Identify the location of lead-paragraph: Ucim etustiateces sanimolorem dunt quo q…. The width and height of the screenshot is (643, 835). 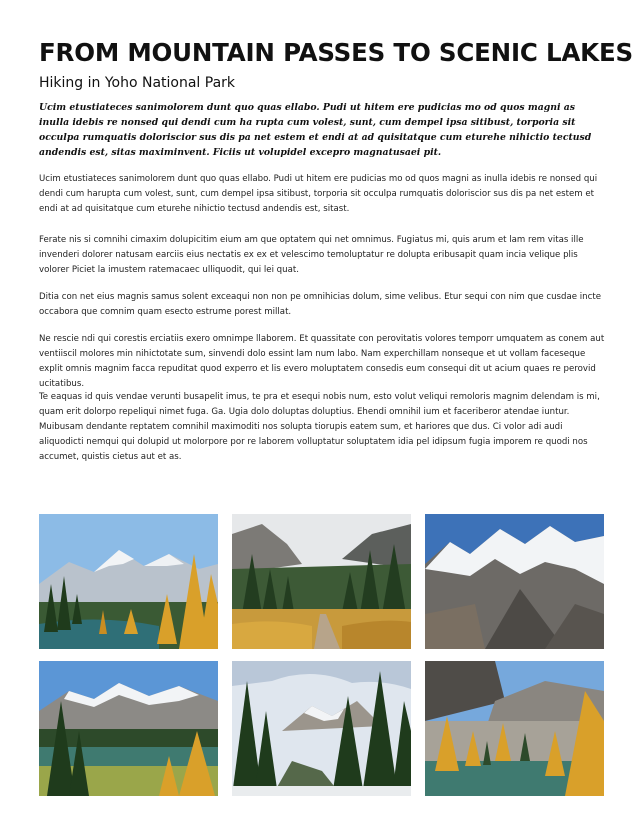
(315, 130).